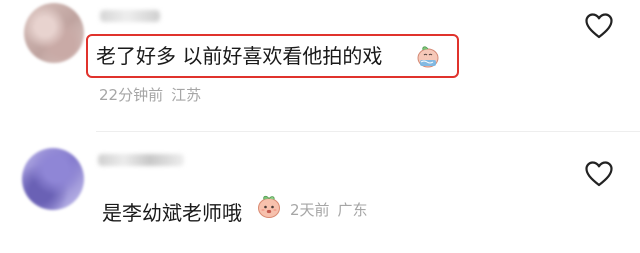 Image resolution: width=640 pixels, height=253 pixels. What do you see at coordinates (131, 95) in the screenshot?
I see `comment-time: 22分钟前` at bounding box center [131, 95].